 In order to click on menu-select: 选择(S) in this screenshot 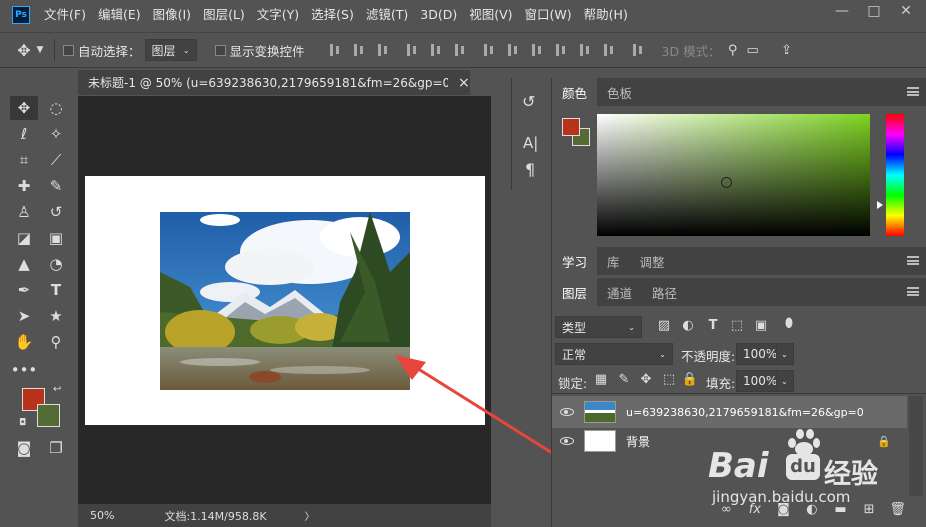, I will do `click(332, 15)`.